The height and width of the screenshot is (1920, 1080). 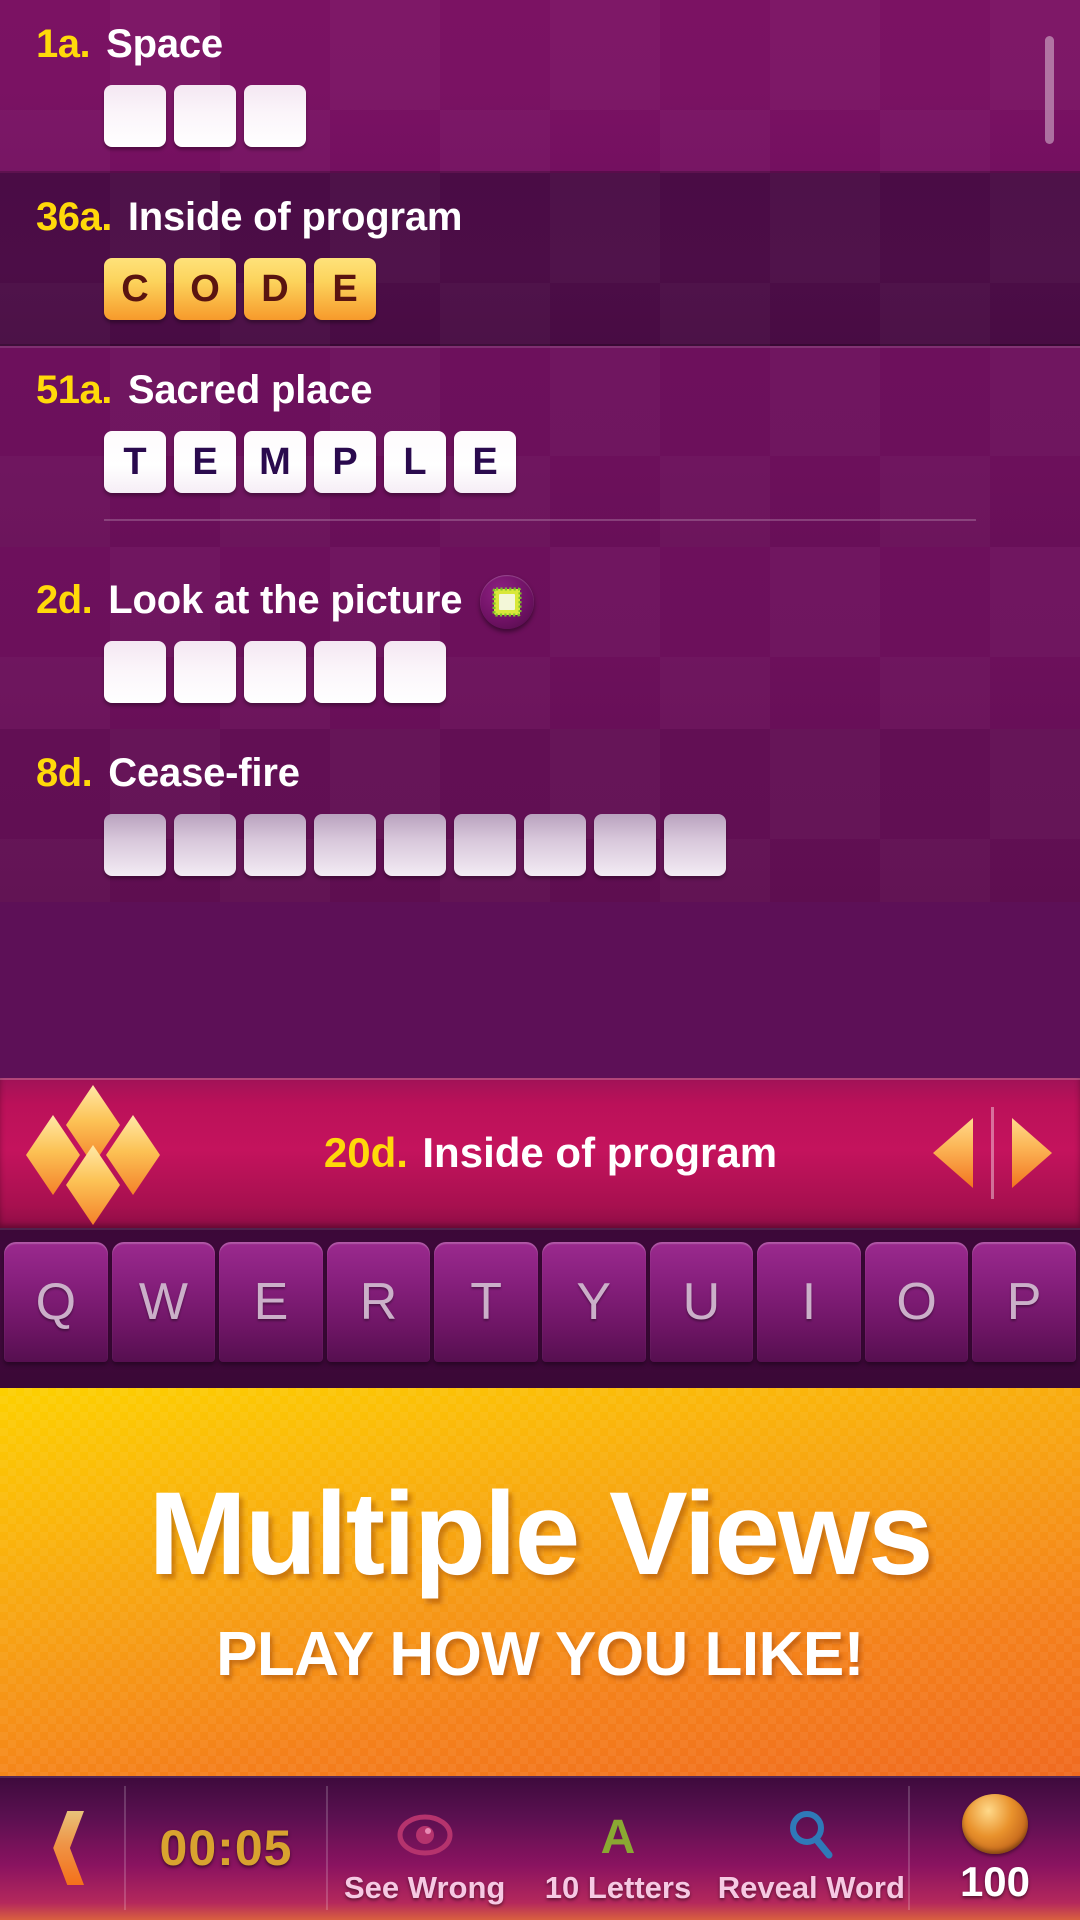 I want to click on clue-label: Look at the picture, so click(x=285, y=600).